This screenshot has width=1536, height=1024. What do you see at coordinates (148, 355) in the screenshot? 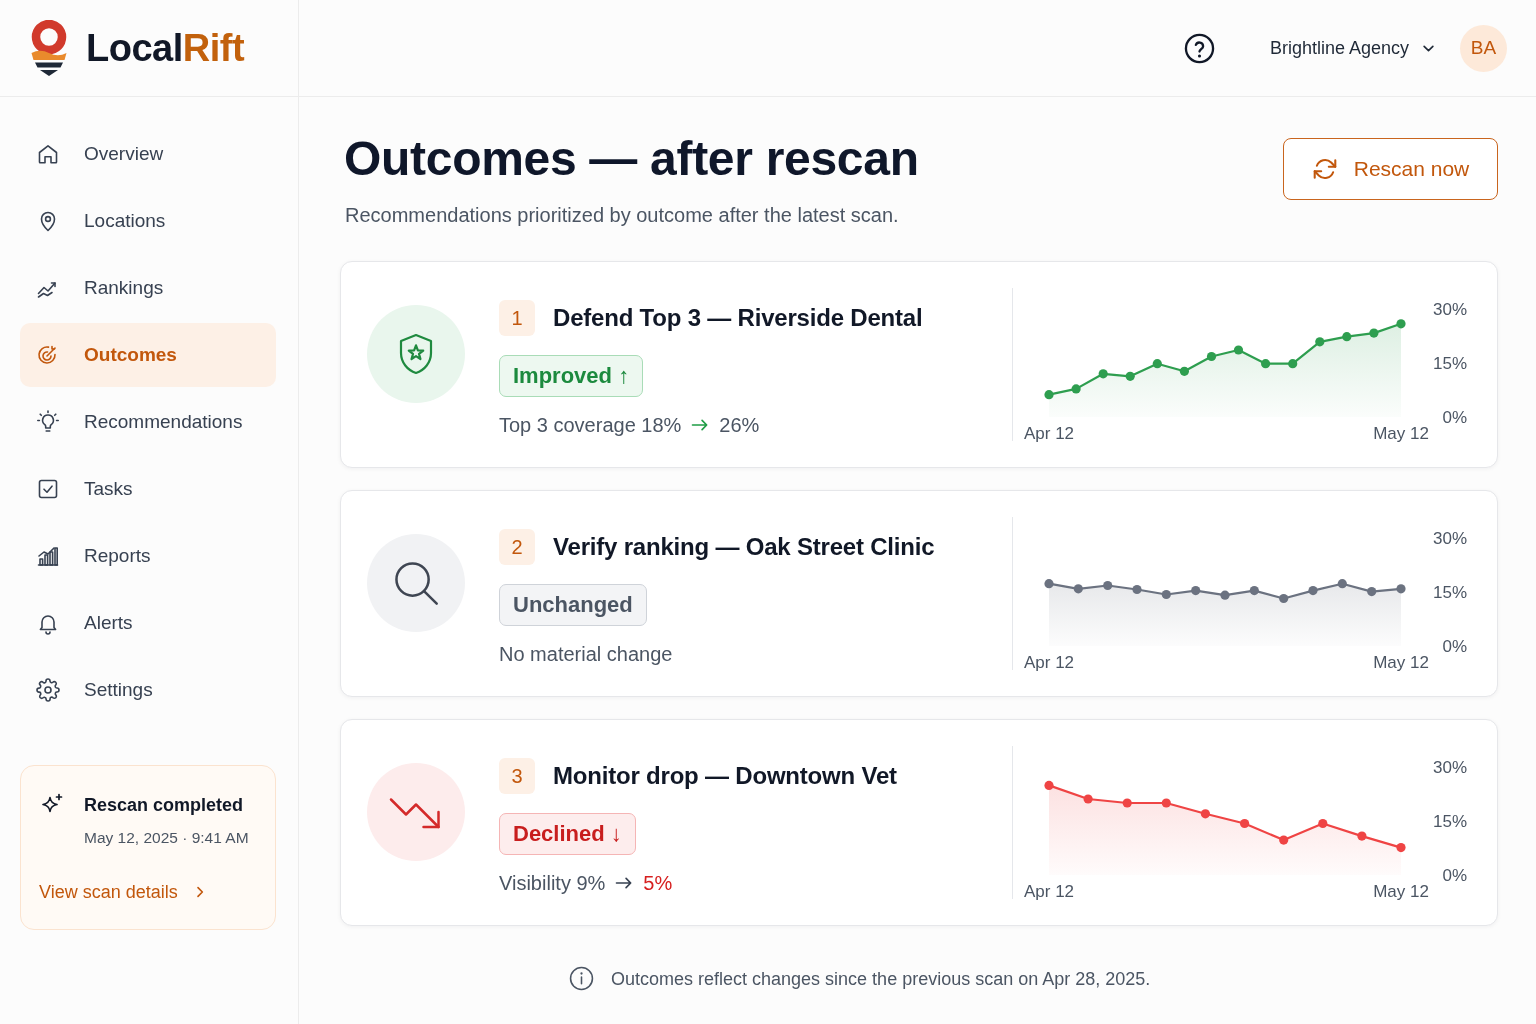
I see `nav-item: Outcomes` at bounding box center [148, 355].